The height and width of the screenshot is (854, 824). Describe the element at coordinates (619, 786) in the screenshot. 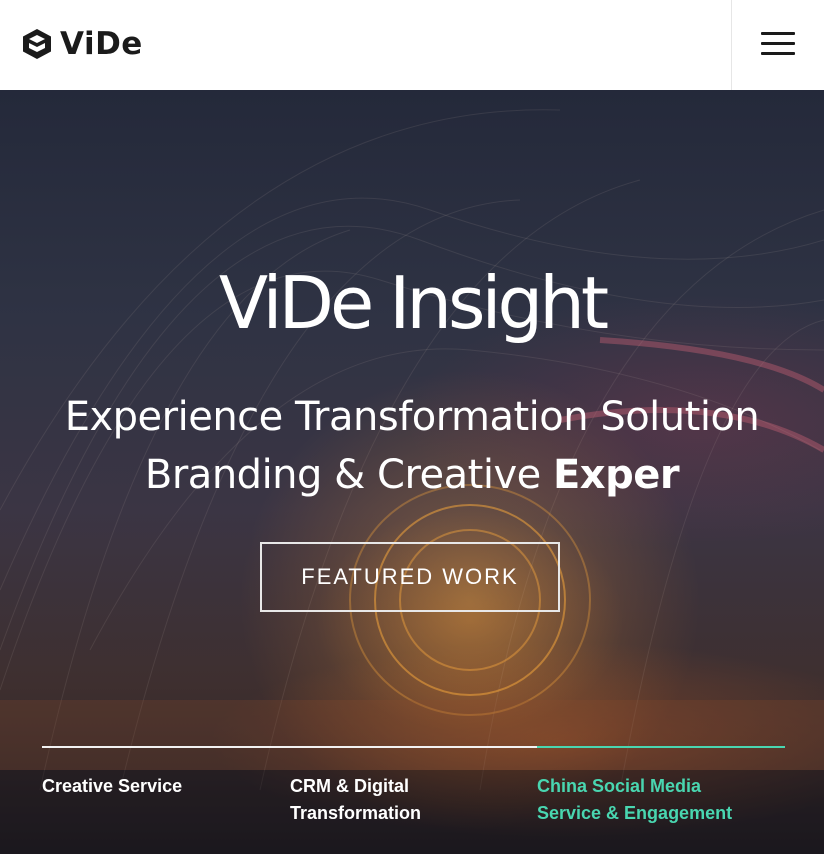

I see `tab-label-line-1: China Social Media` at that location.